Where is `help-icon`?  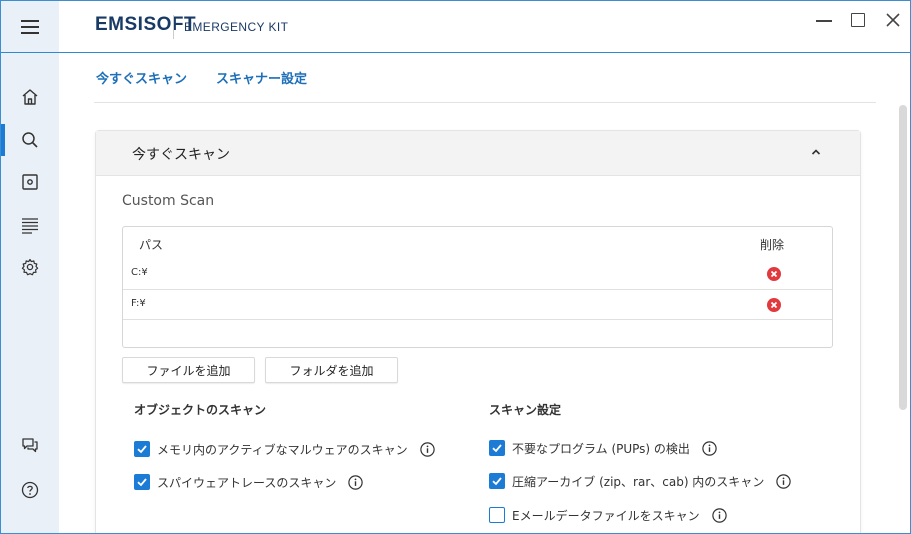
help-icon is located at coordinates (30, 490).